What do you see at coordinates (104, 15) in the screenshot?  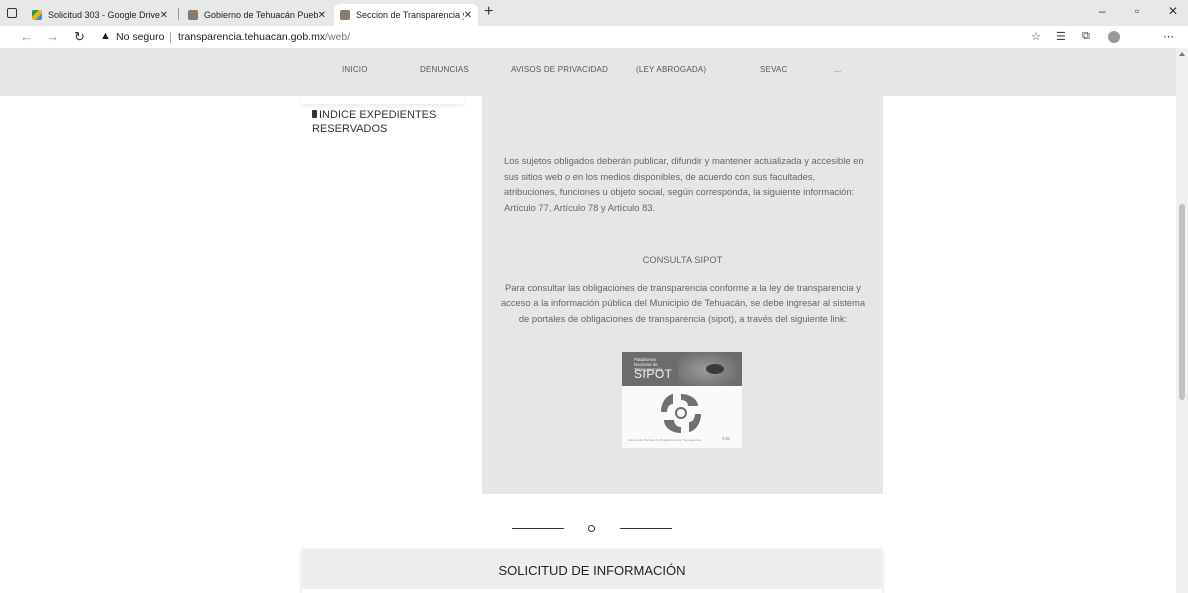 I see `tab-title: Solicitud 303 - Google Drive` at bounding box center [104, 15].